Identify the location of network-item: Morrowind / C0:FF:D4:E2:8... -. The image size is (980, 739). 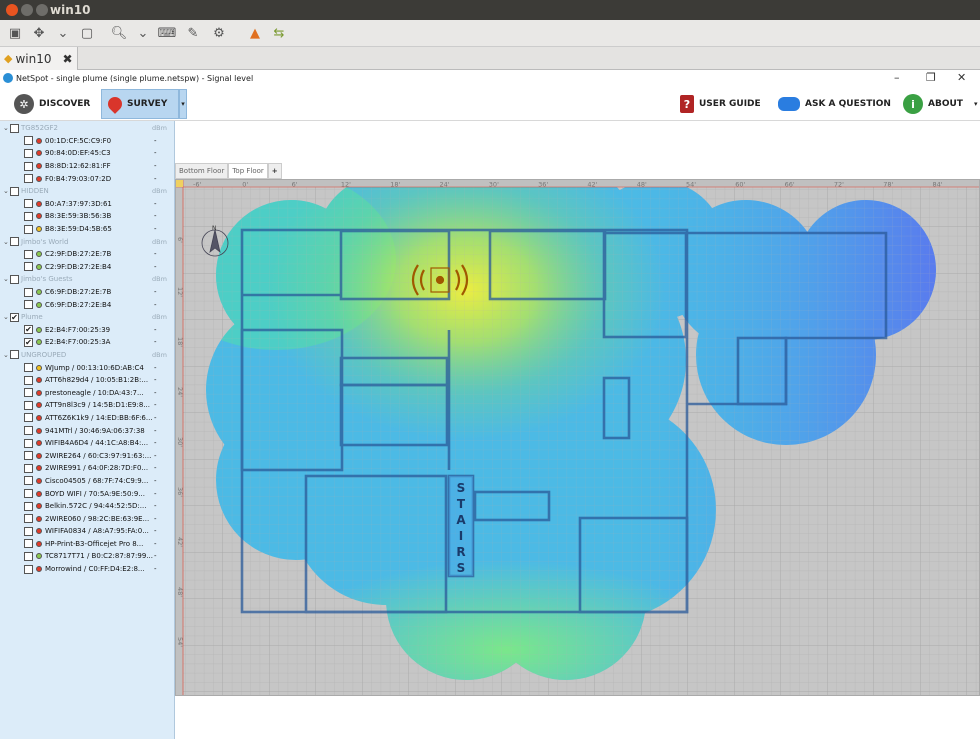
(87, 569).